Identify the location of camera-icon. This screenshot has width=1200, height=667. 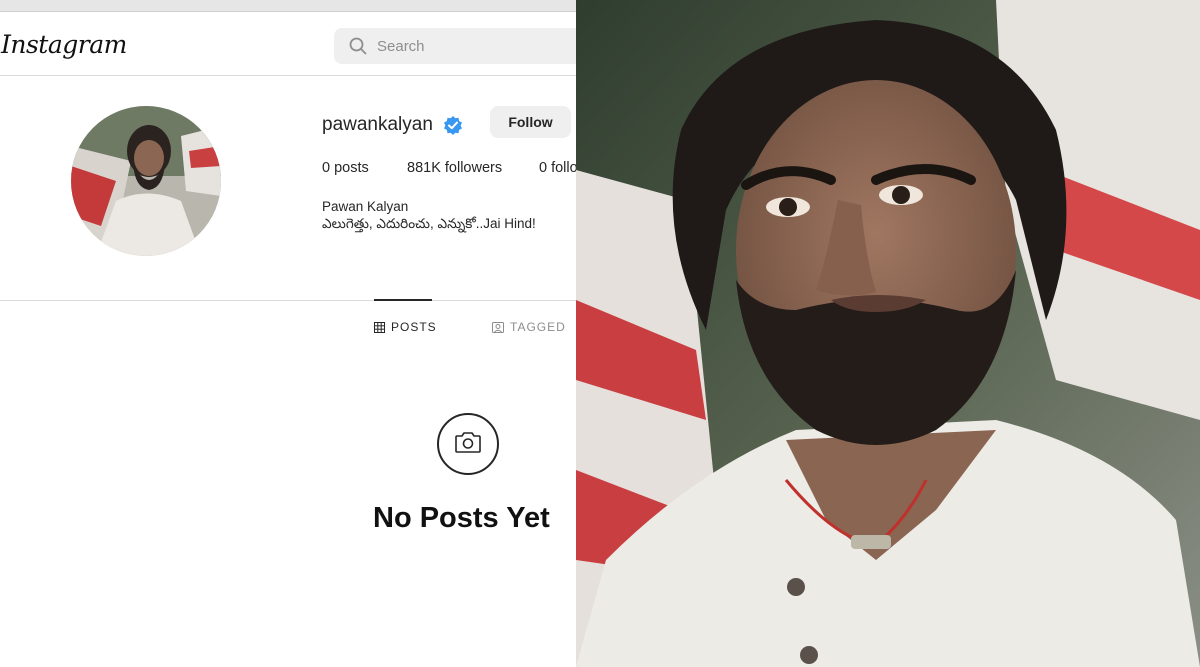
(468, 442).